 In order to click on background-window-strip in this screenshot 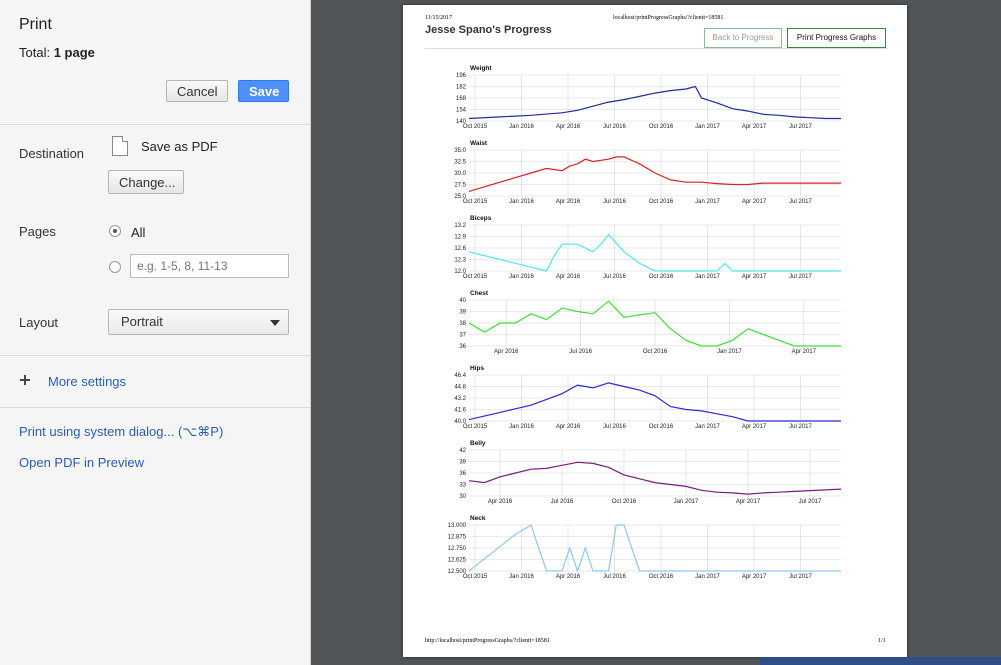, I will do `click(880, 661)`.